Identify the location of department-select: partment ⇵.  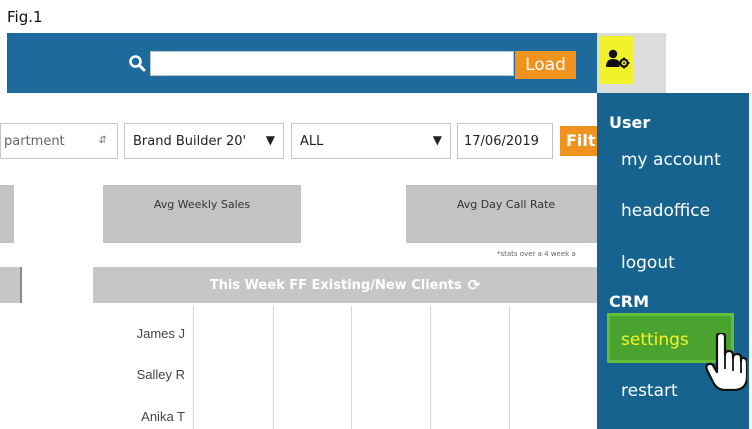
(59, 141).